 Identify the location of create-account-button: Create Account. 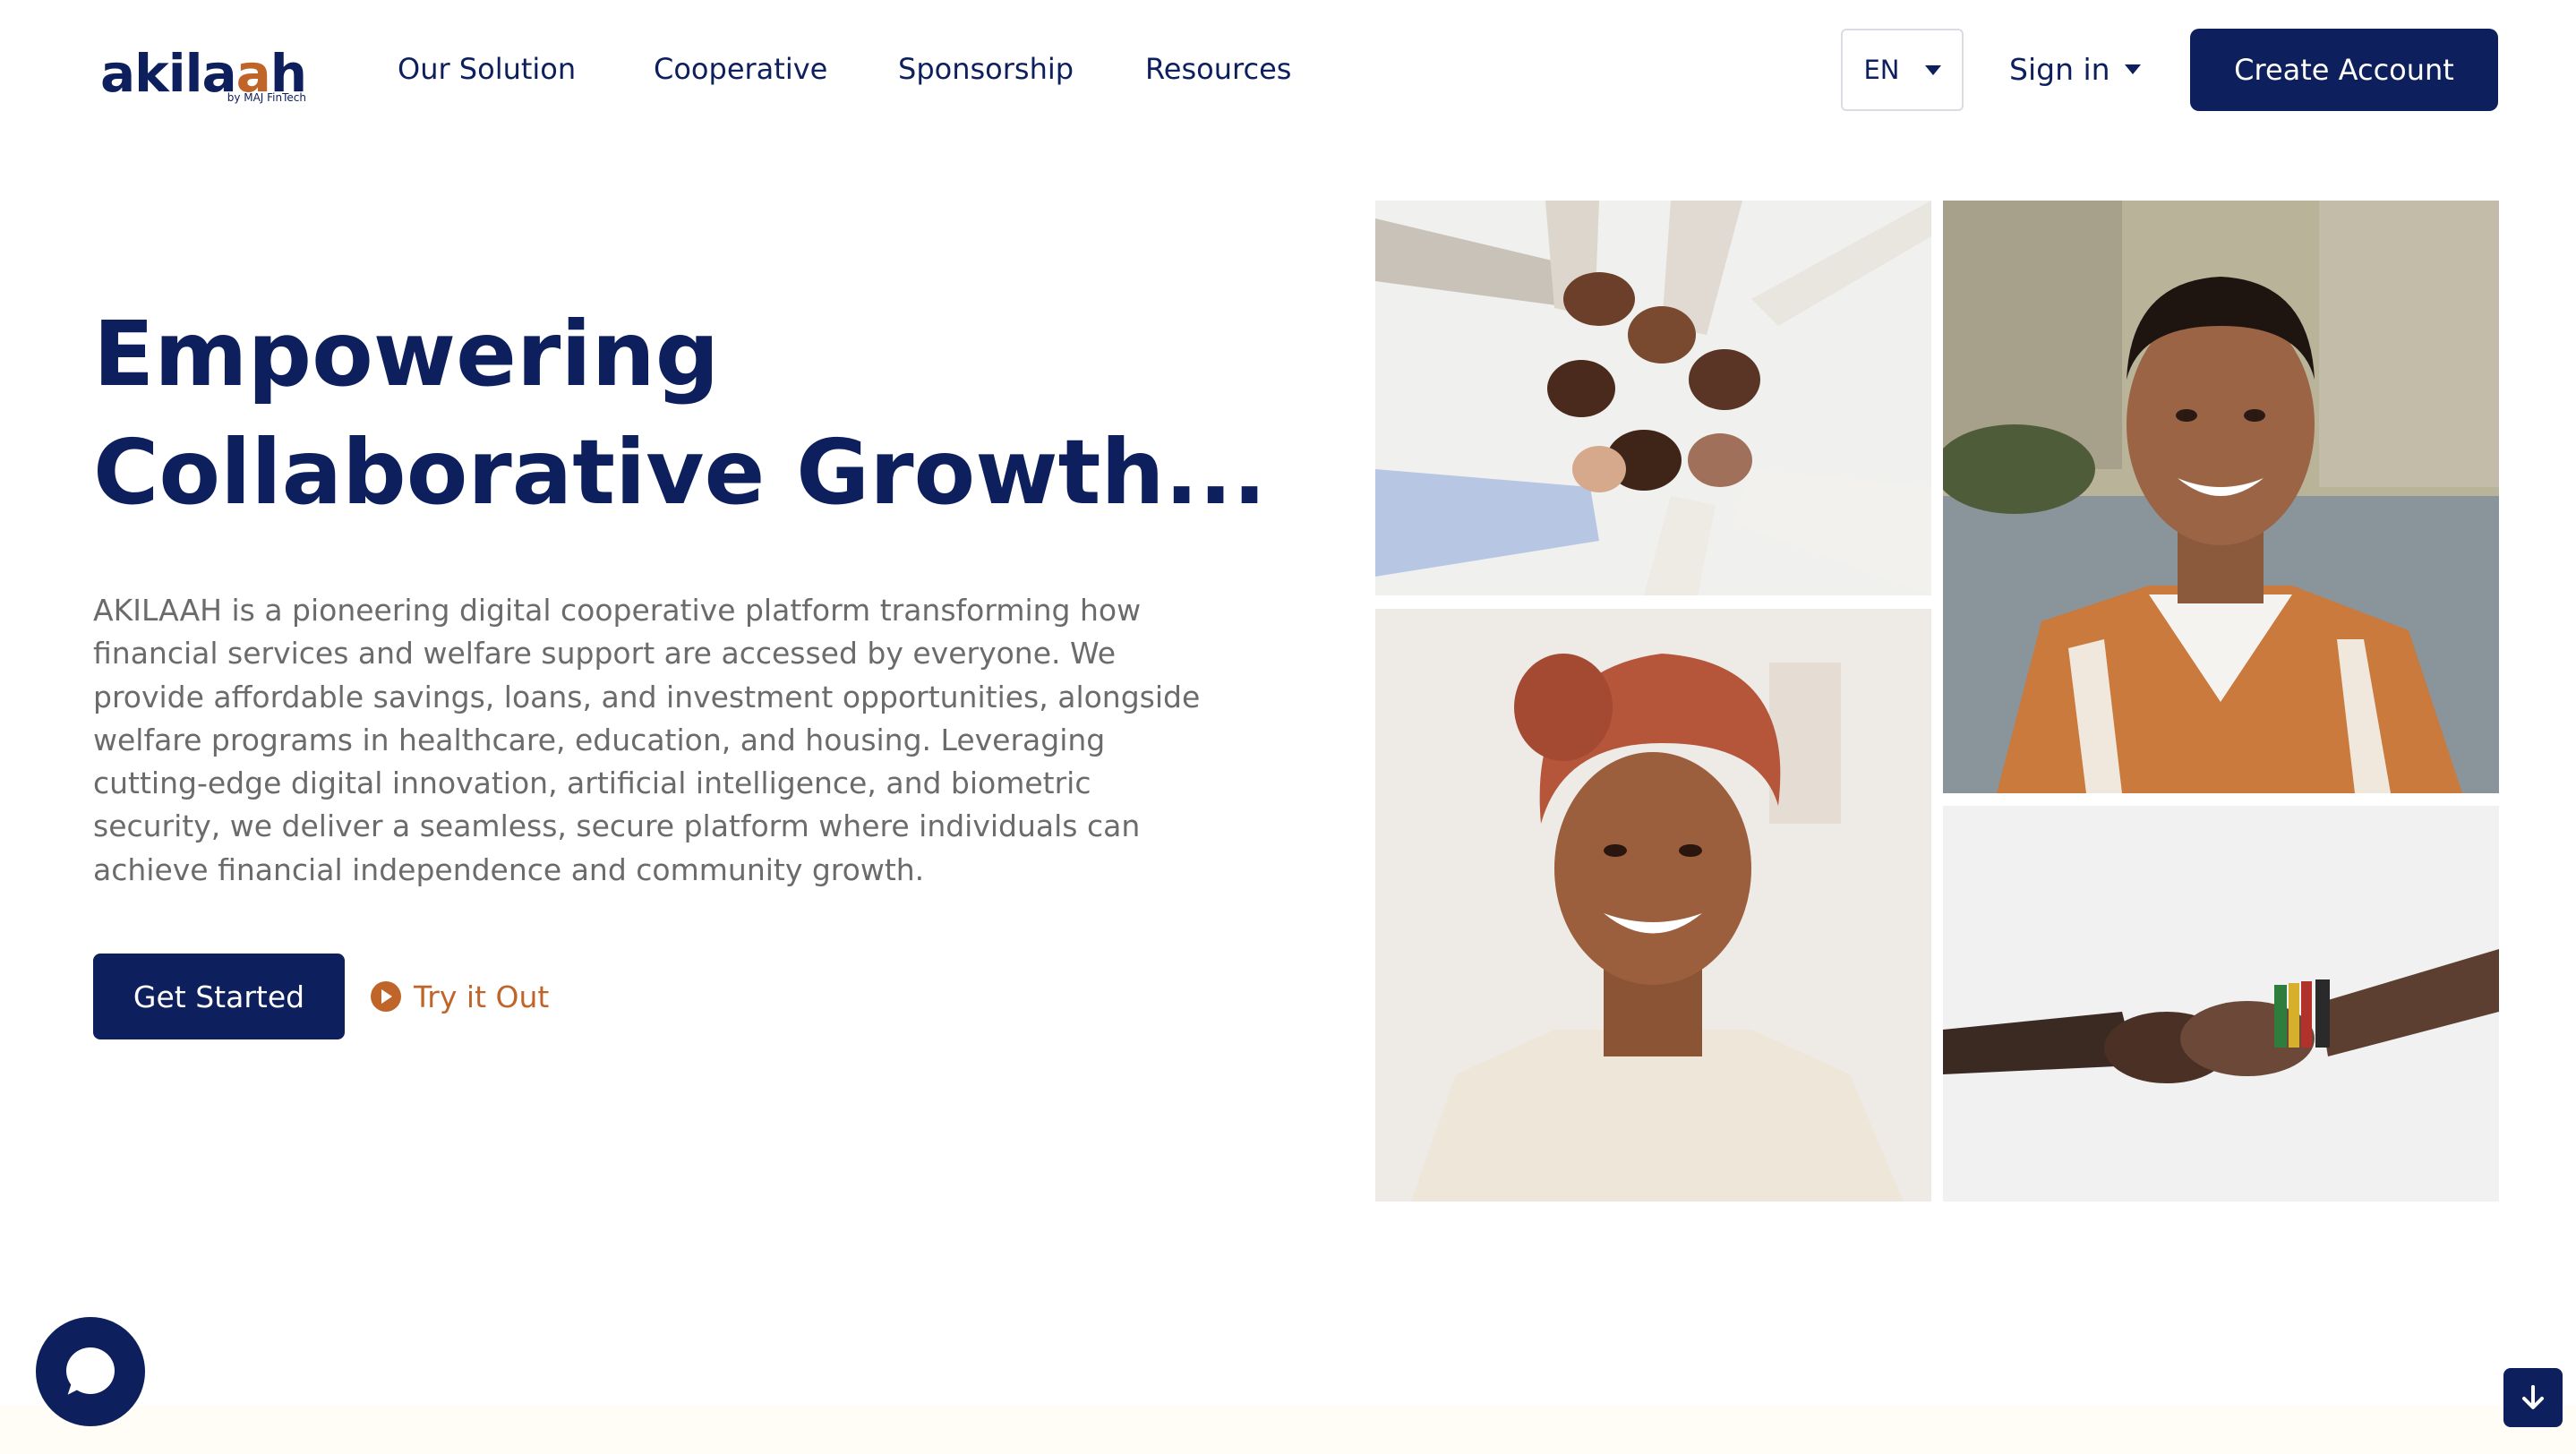
(2344, 70).